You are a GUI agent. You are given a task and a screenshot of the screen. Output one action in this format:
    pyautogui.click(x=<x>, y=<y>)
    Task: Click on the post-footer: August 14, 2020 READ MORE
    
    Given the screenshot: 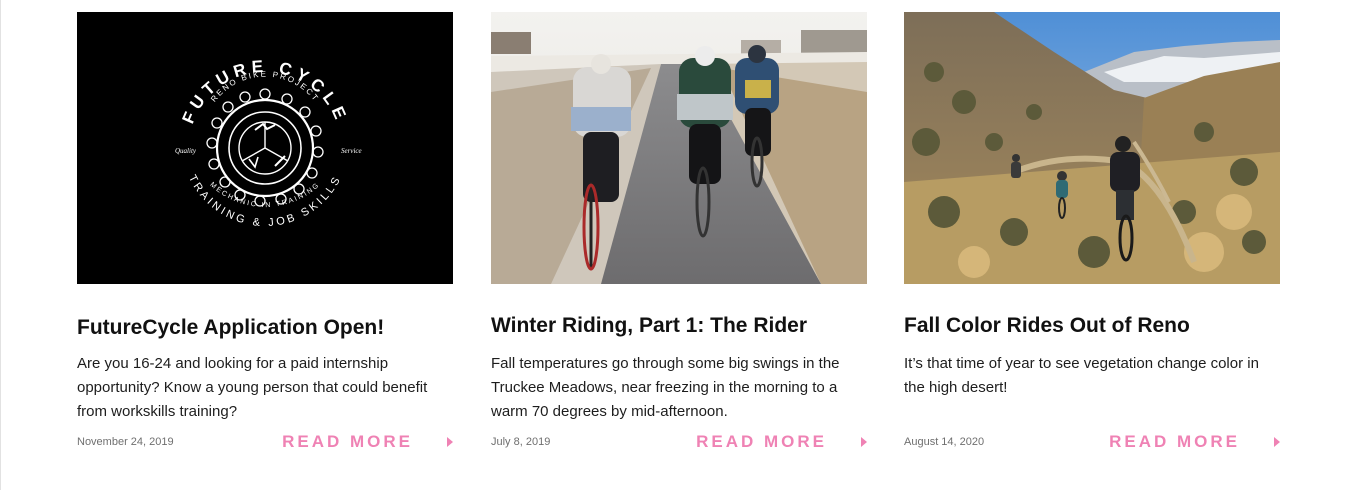 What is the action you would take?
    pyautogui.click(x=1092, y=443)
    